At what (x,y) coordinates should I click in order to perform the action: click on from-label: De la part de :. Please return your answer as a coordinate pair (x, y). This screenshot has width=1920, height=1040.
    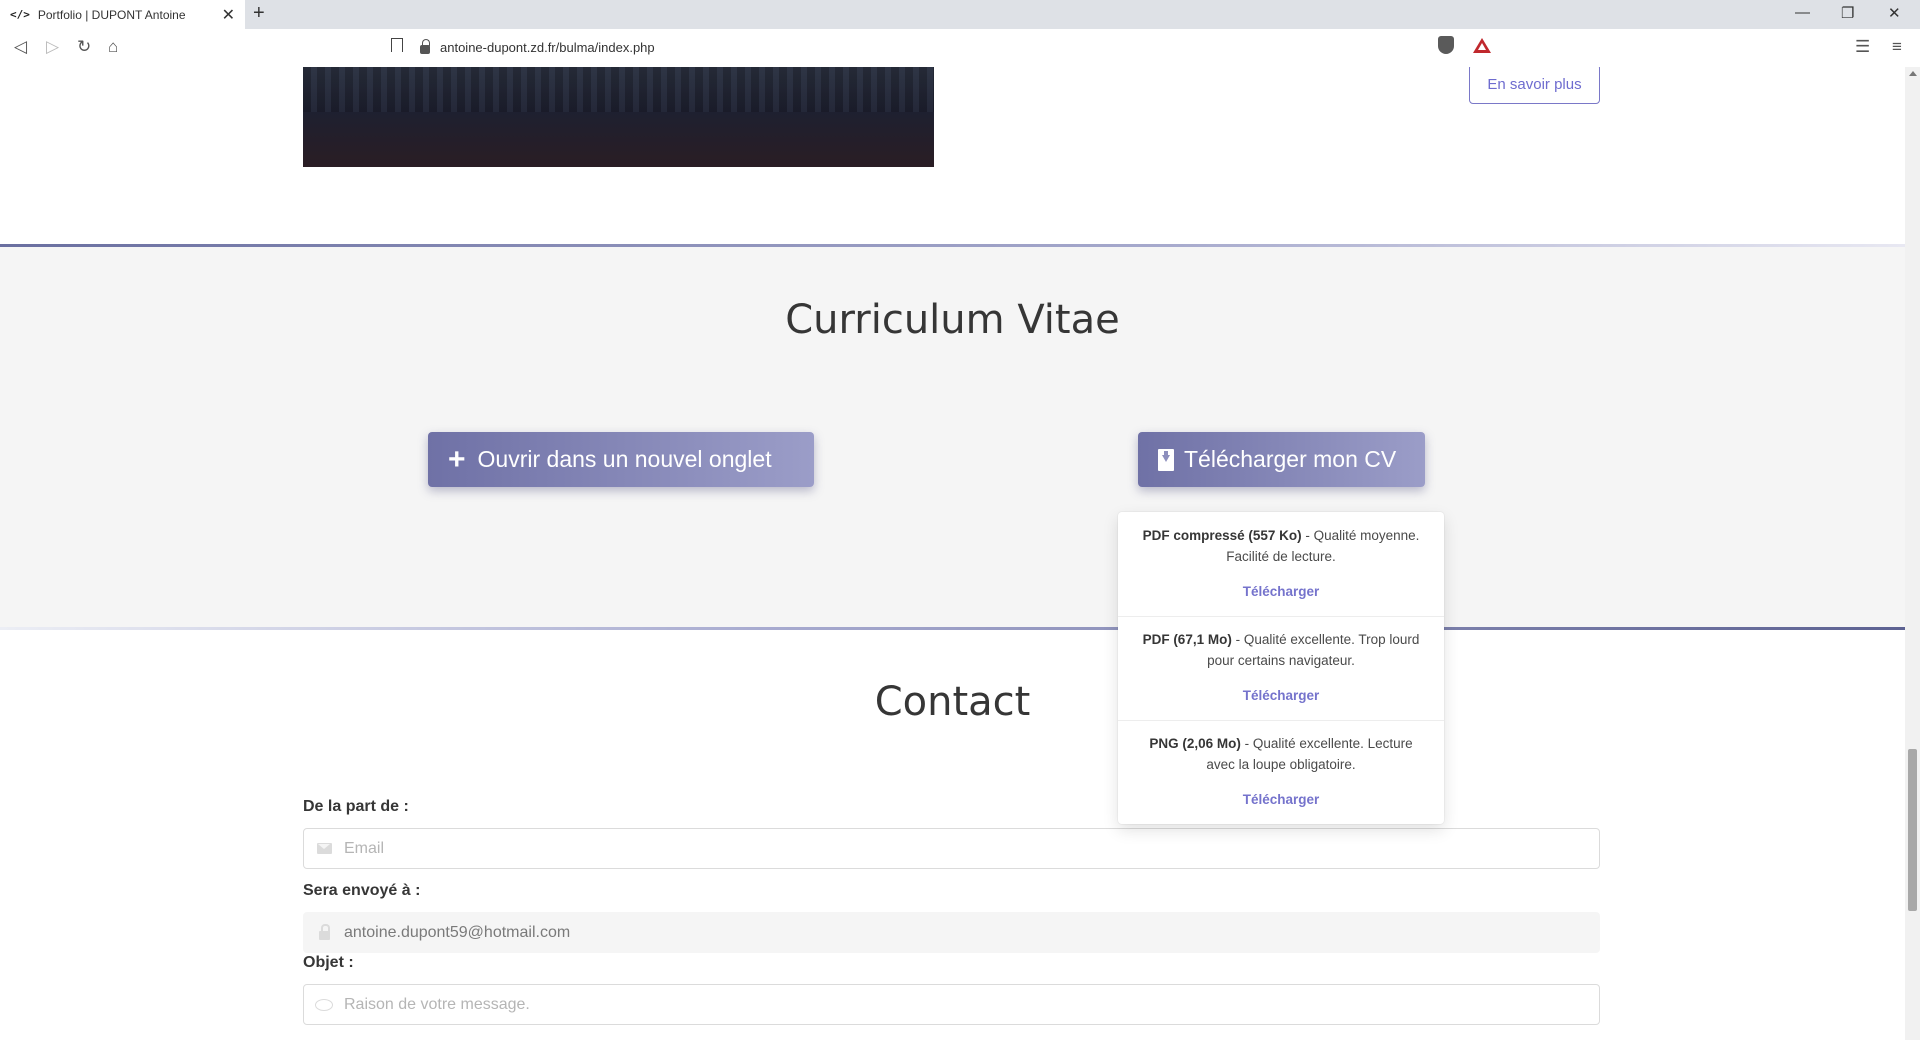
    Looking at the image, I should click on (356, 806).